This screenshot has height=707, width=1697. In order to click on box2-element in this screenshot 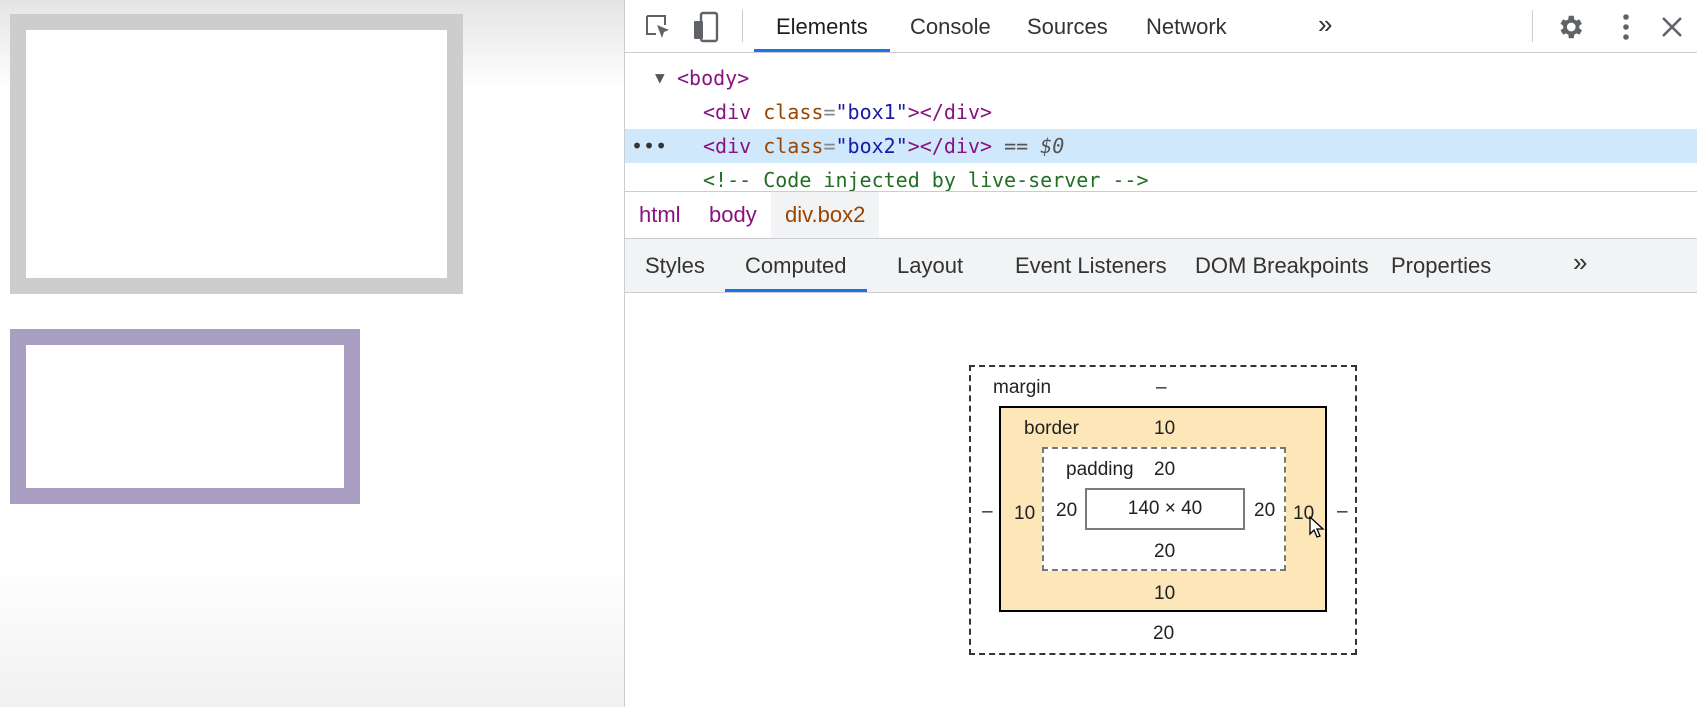, I will do `click(185, 416)`.